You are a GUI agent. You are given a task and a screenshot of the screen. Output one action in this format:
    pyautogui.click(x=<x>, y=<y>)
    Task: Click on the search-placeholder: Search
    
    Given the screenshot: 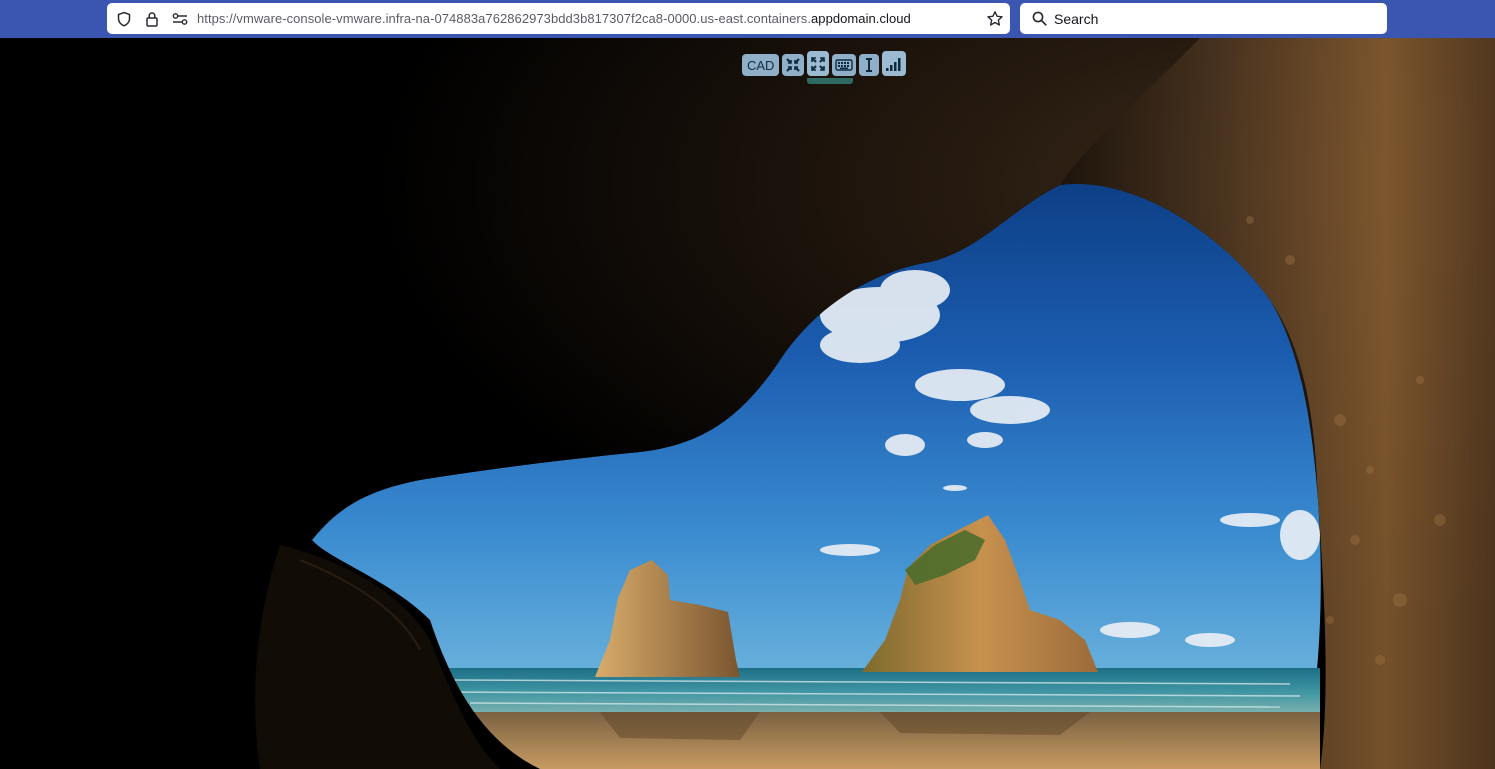 What is the action you would take?
    pyautogui.click(x=1076, y=18)
    